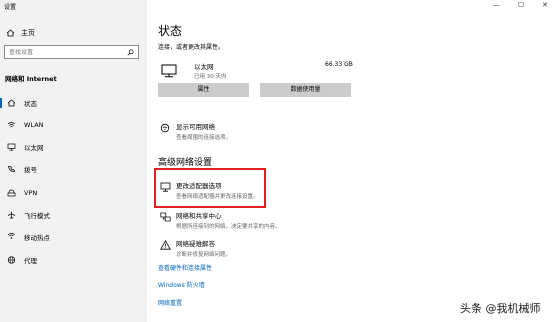 The image size is (554, 322). I want to click on change-adapter-option: 更改适配器选项 查看网络适配器并更改连接设置。, so click(208, 190).